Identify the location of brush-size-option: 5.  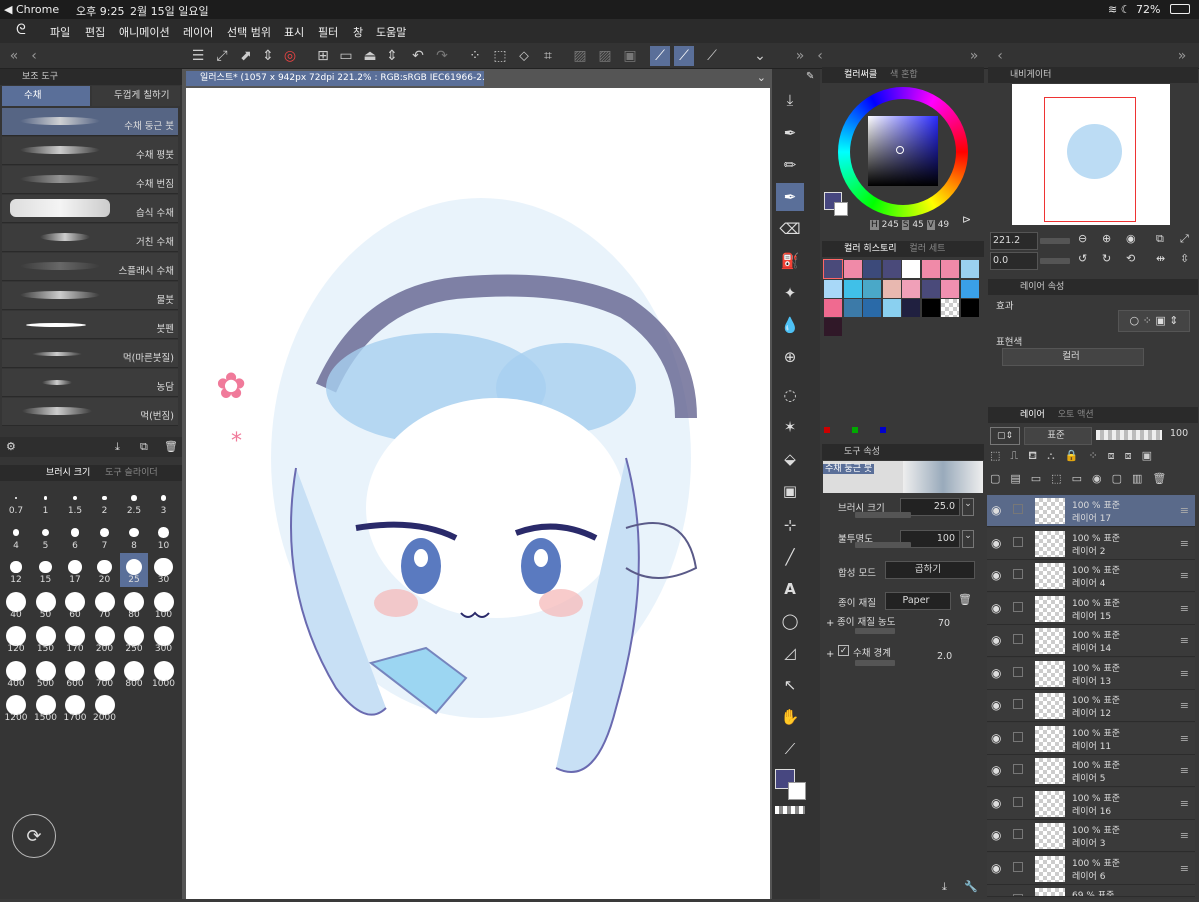
(46, 536).